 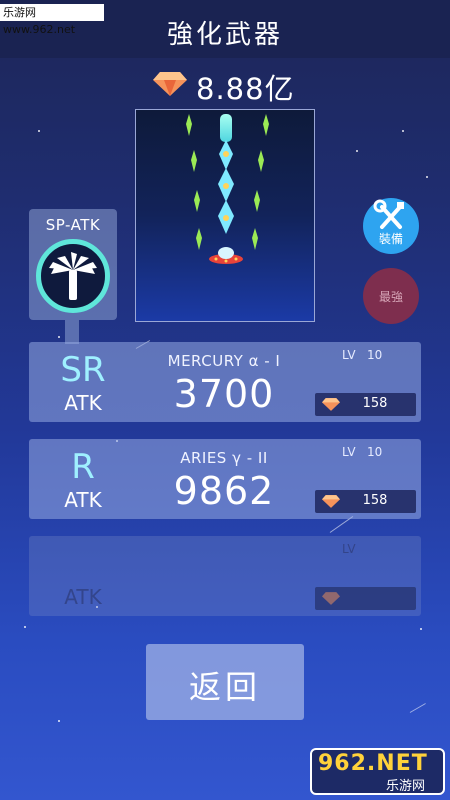 What do you see at coordinates (225, 576) in the screenshot?
I see `weapon-card-locked: ATK LV` at bounding box center [225, 576].